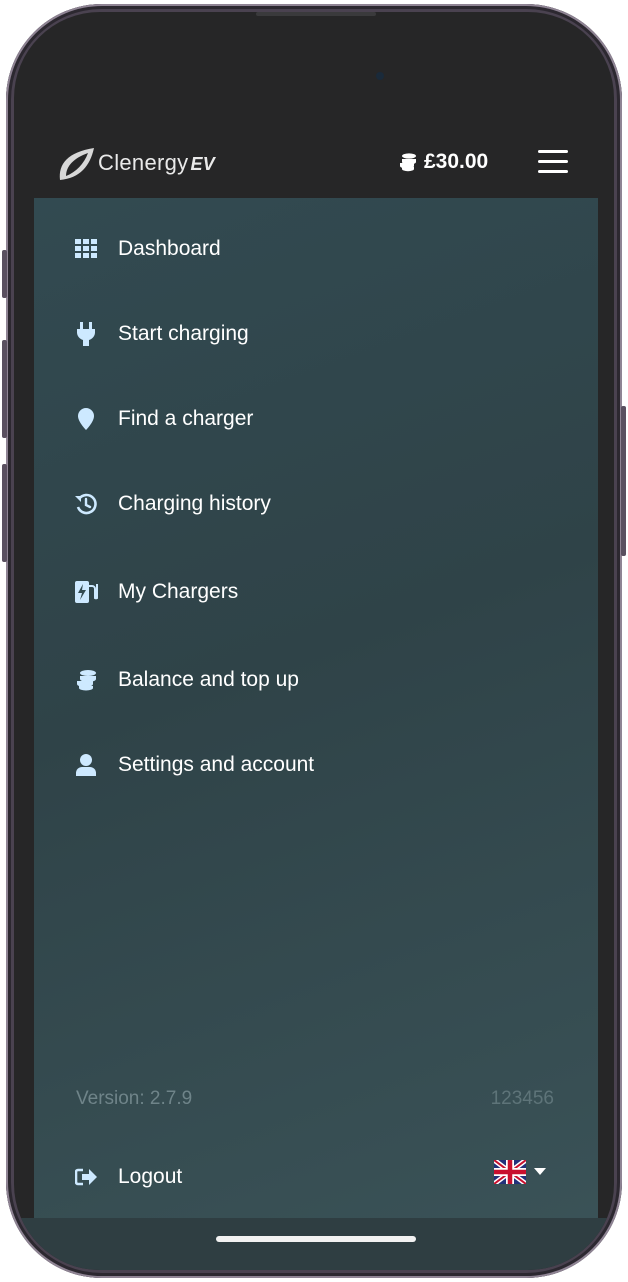 Image resolution: width=628 pixels, height=1282 pixels. I want to click on nav-label: Start charging, so click(183, 333).